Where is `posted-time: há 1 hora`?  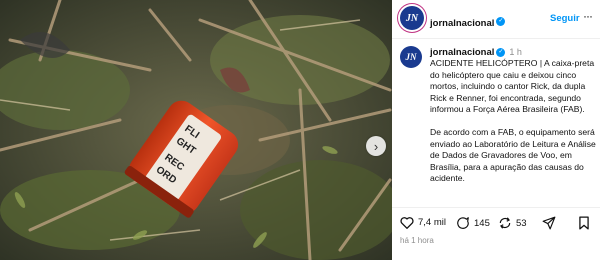 posted-time: há 1 hora is located at coordinates (417, 240).